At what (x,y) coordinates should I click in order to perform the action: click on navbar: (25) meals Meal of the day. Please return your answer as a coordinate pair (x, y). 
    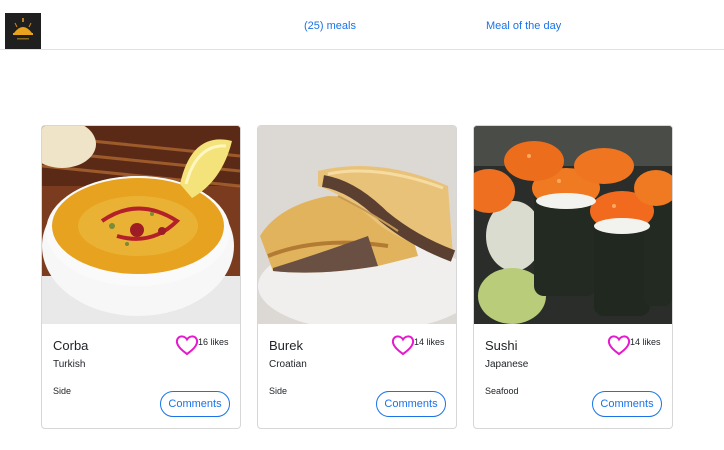
    Looking at the image, I should click on (362, 25).